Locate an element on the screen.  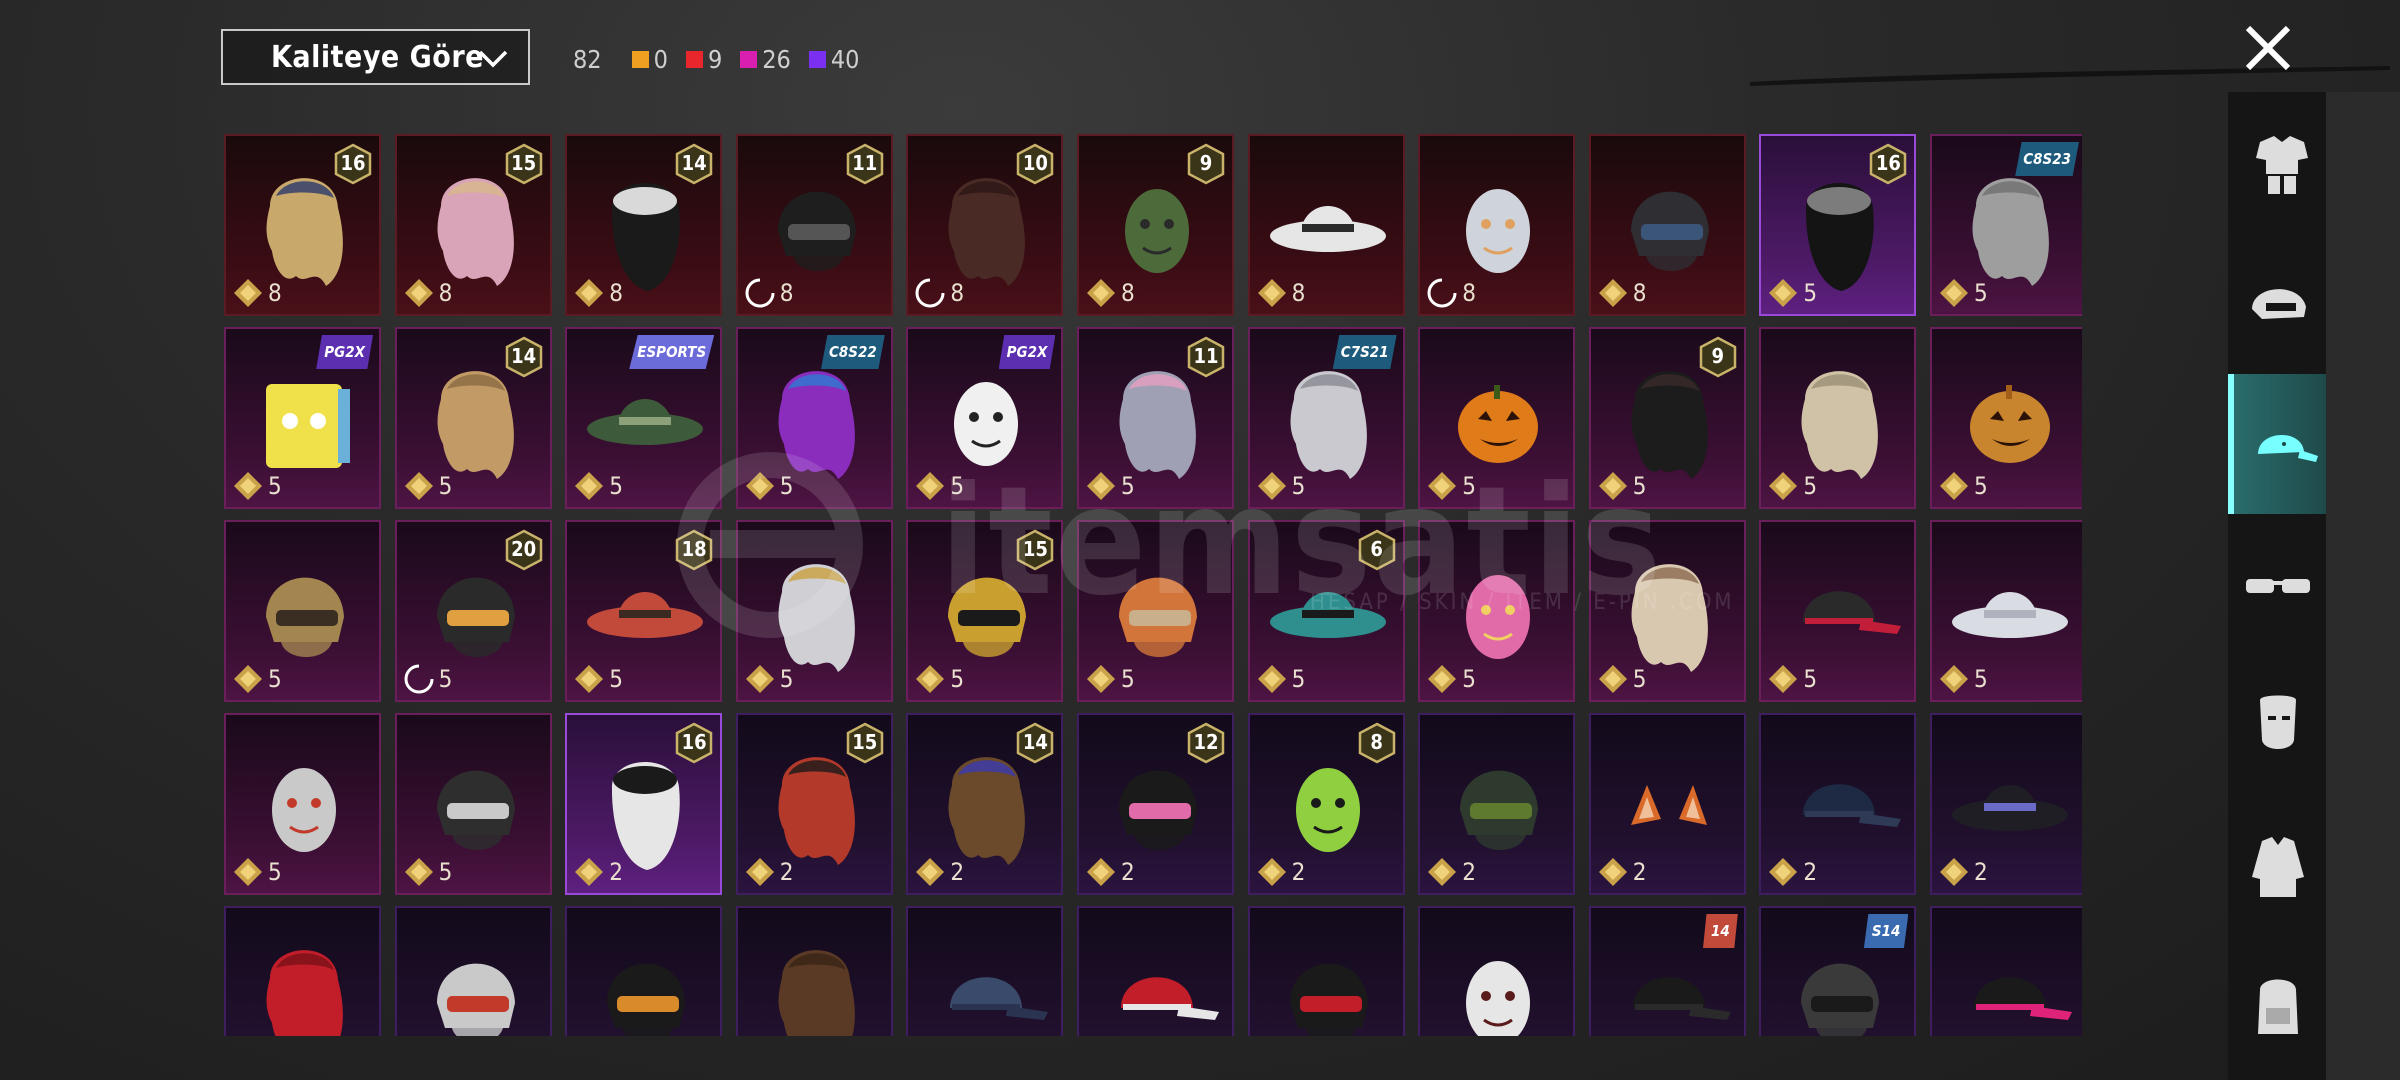
item-dark-dread-hair: 10 8 is located at coordinates (985, 225).